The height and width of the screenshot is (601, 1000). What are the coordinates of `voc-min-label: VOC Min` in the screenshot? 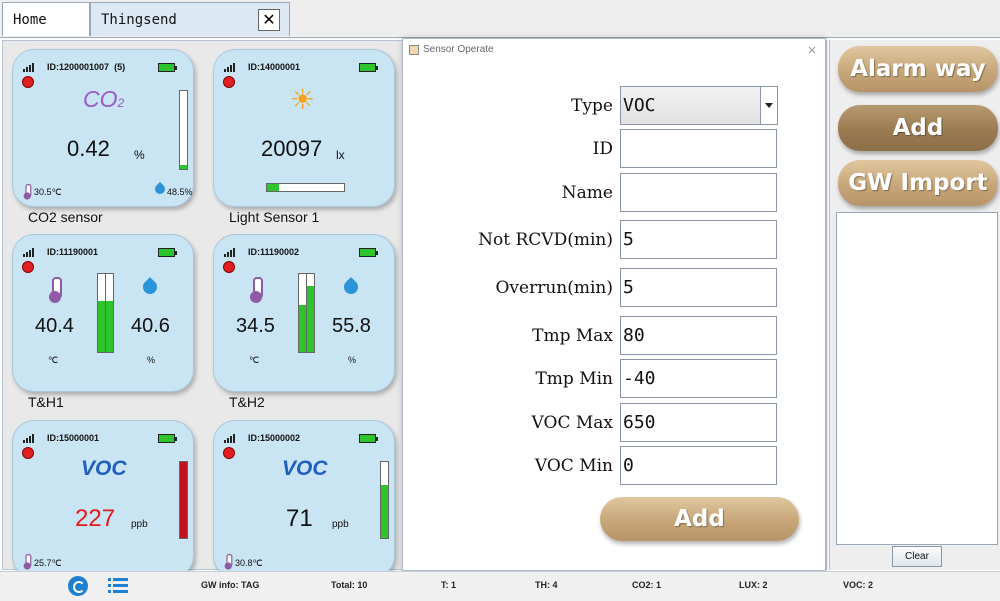 It's located at (573, 466).